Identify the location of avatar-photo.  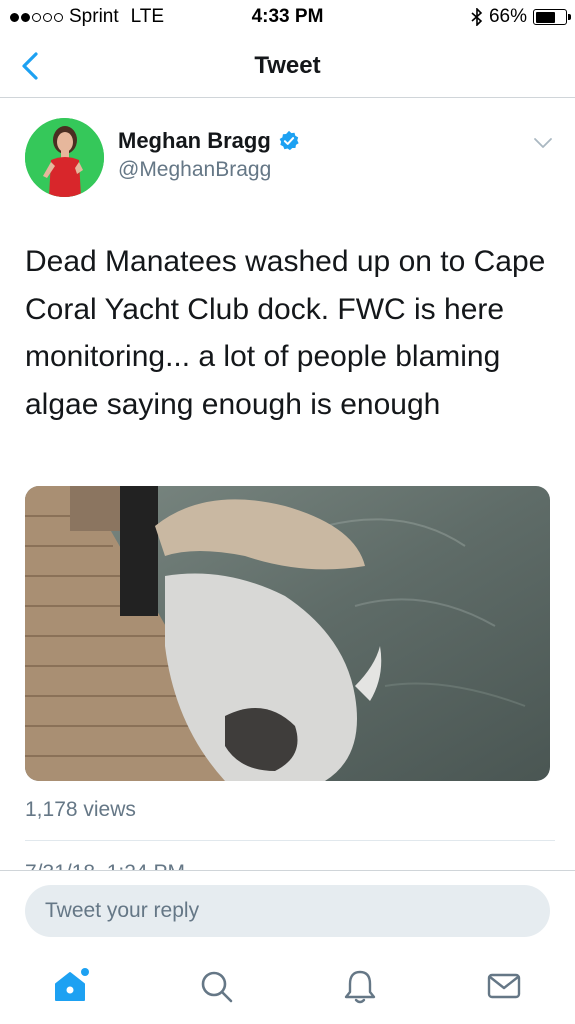
(64, 157).